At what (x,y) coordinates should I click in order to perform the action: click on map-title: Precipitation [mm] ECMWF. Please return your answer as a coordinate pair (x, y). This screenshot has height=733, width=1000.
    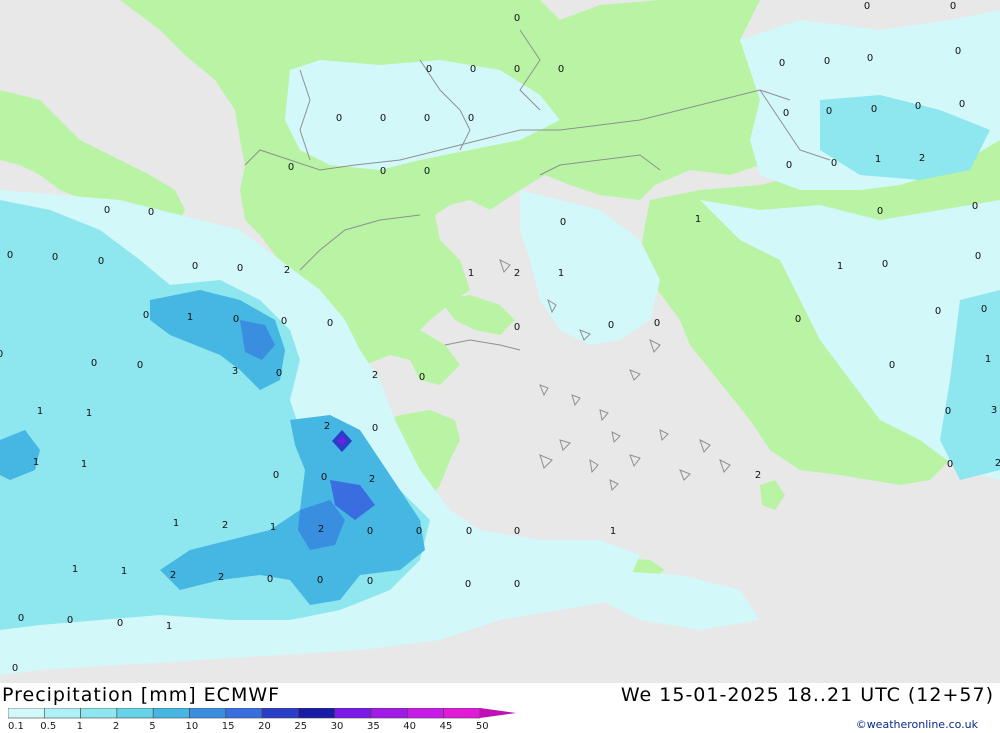
    Looking at the image, I should click on (141, 695).